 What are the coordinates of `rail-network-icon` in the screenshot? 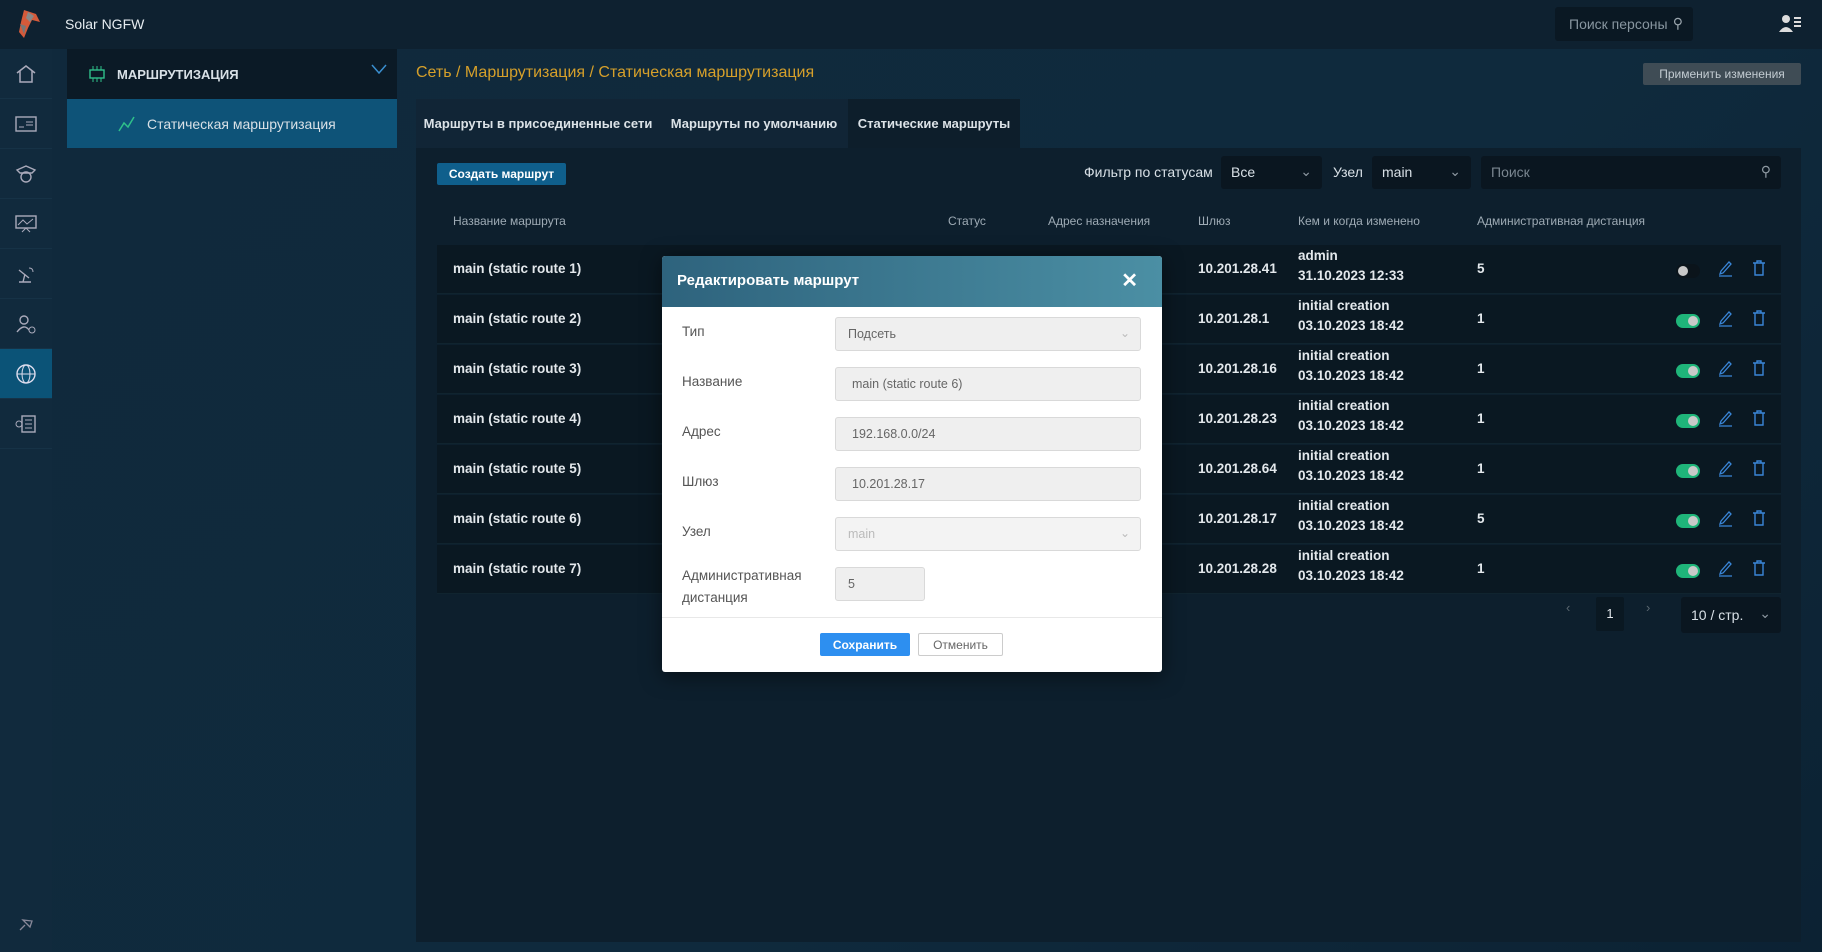 It's located at (26, 374).